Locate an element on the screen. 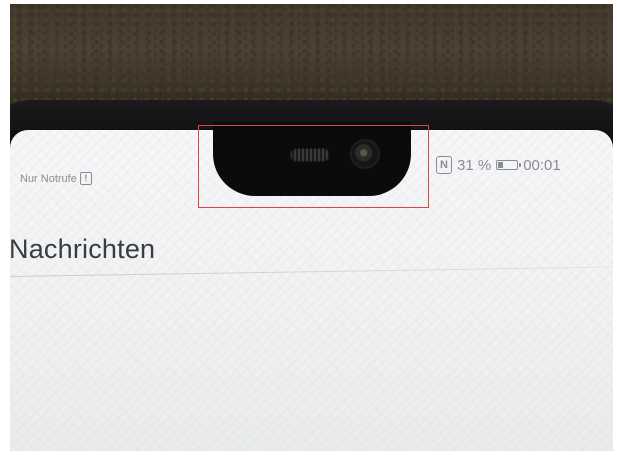 The image size is (617, 455). status-bar-left: Nur Notrufe ! is located at coordinates (56, 178).